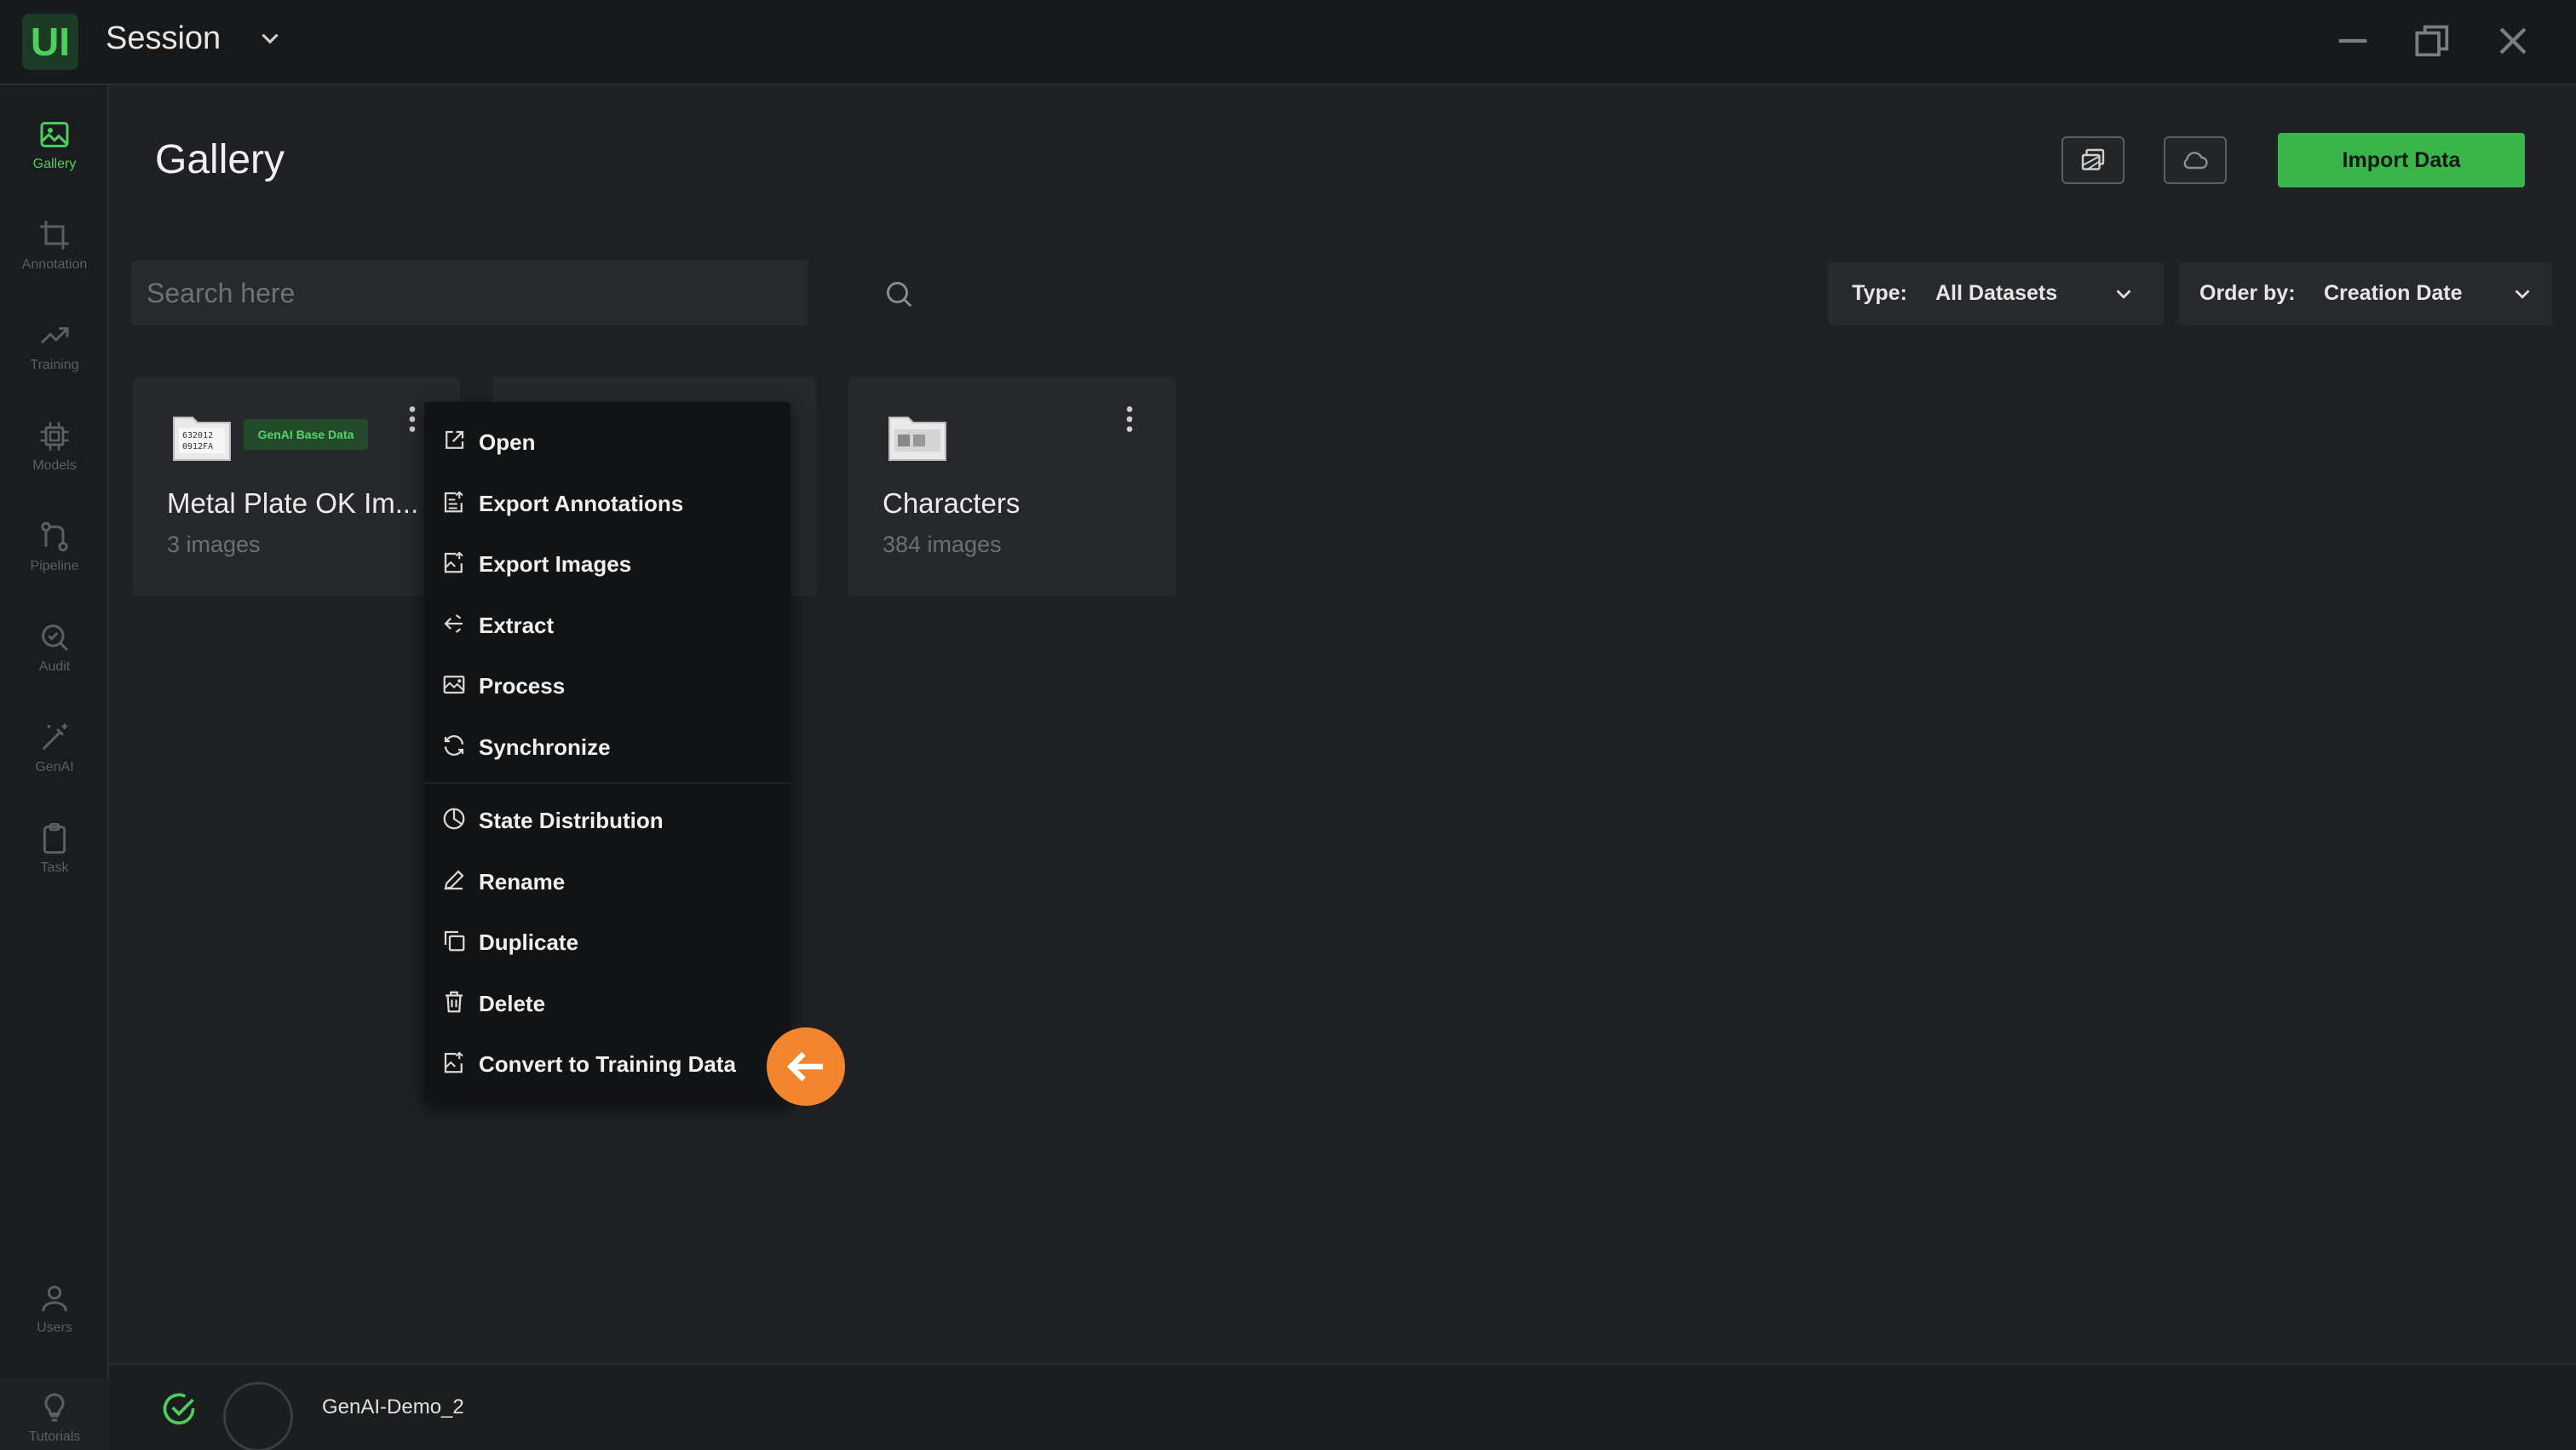 Image resolution: width=2576 pixels, height=1450 pixels. What do you see at coordinates (454, 819) in the screenshot?
I see `pie-chart-icon` at bounding box center [454, 819].